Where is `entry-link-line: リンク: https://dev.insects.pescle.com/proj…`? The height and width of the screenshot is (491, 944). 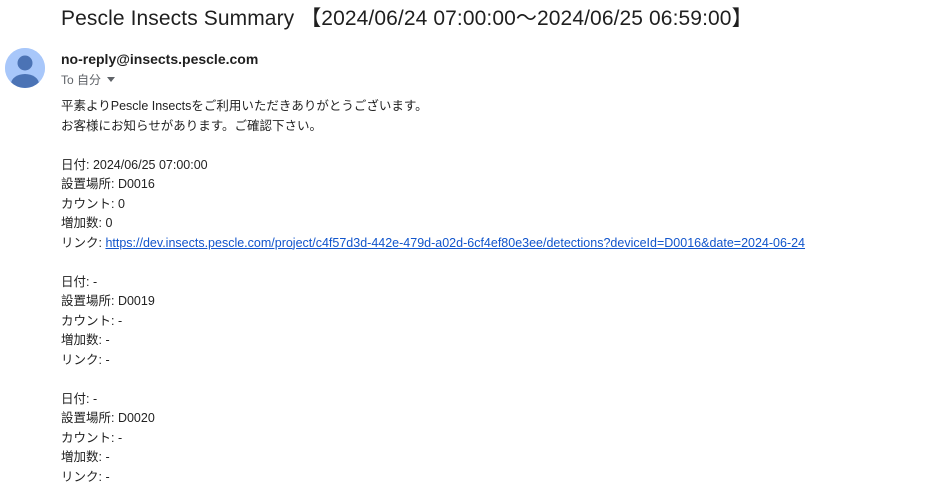
entry-link-line: リンク: https://dev.insects.pescle.com/proj… is located at coordinates (433, 244).